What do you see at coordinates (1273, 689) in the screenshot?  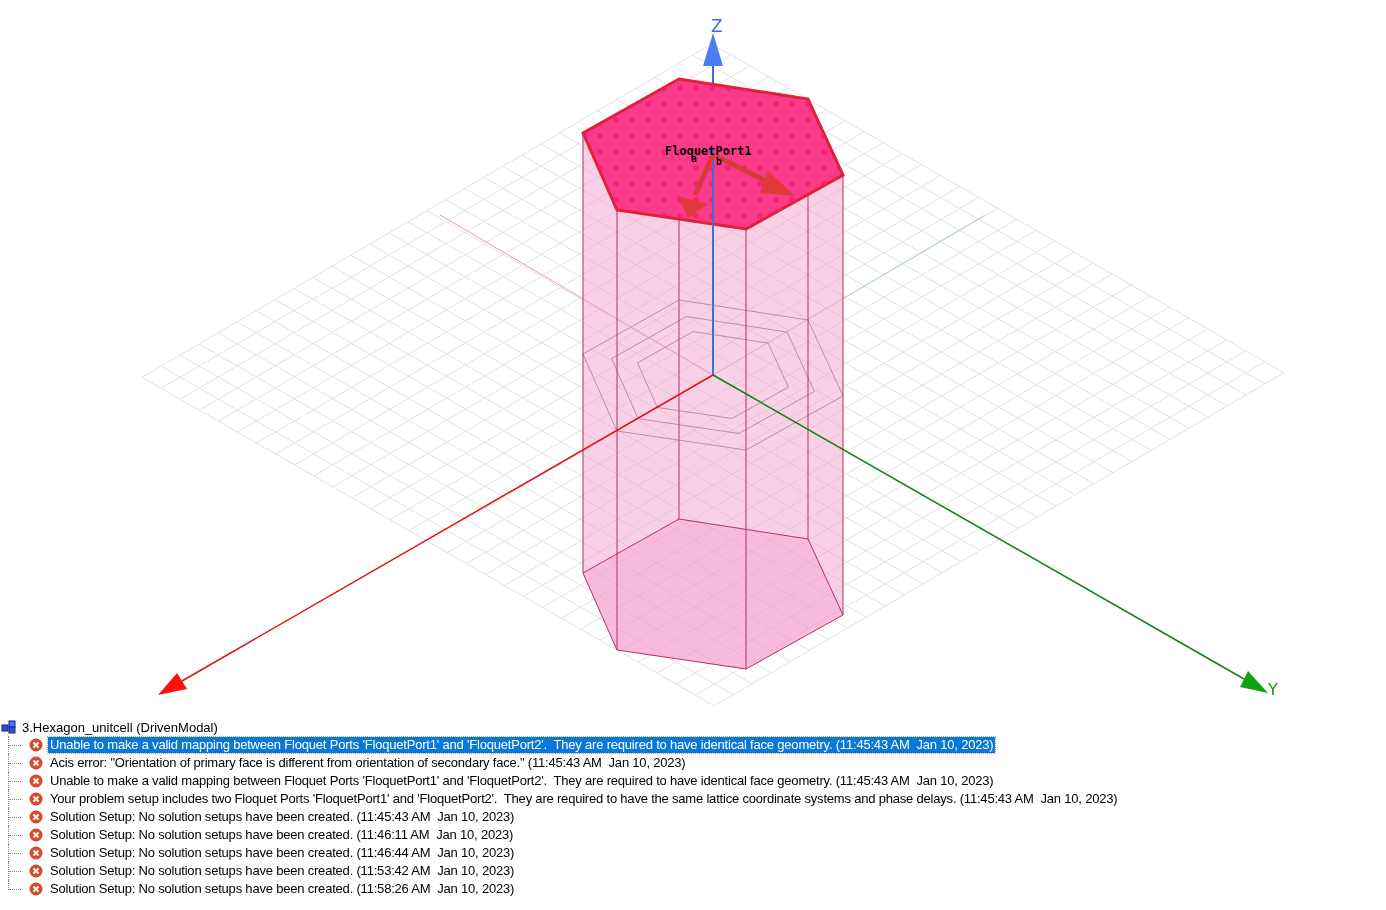 I see `axis-label: Y` at bounding box center [1273, 689].